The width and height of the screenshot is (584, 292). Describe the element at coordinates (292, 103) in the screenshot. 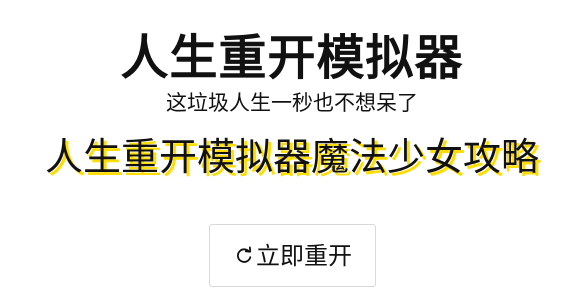

I see `app-subtitle: 这垃圾人生一秒也不想呆了` at that location.